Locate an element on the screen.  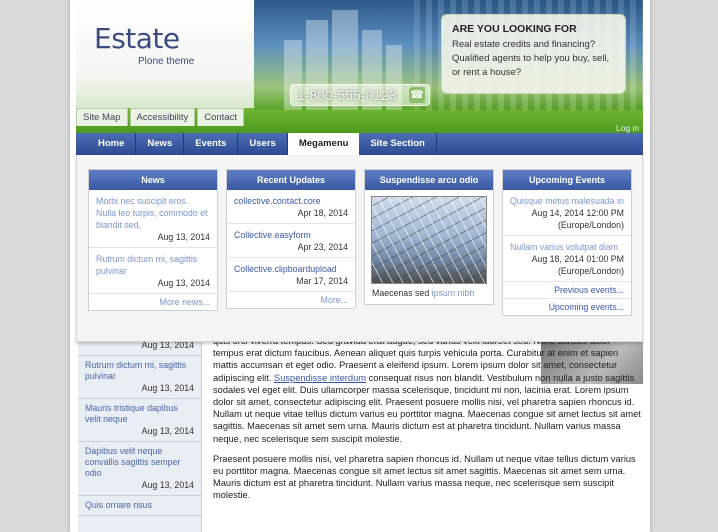
update-item: Collective.easyform Apr 23, 2014 is located at coordinates (291, 241).